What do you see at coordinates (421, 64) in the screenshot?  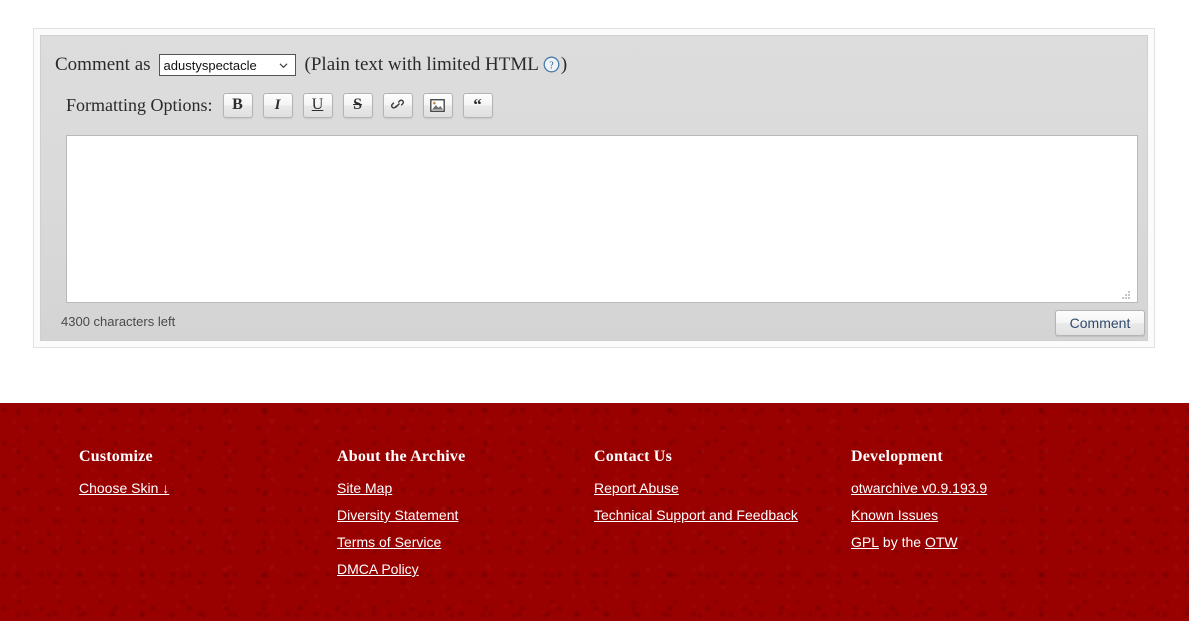 I see `plain-text-note-text: (Plain text with limited HTML` at bounding box center [421, 64].